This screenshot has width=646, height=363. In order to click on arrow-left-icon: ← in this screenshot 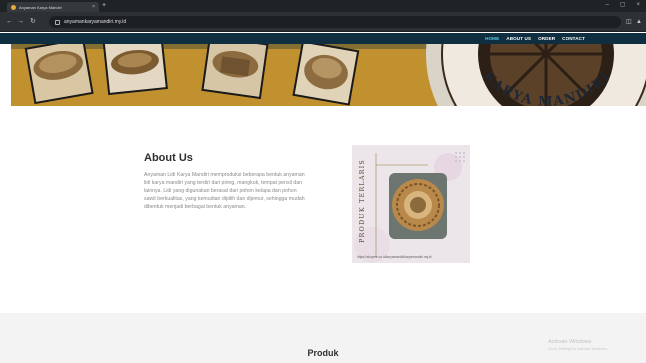, I will do `click(9, 21)`.